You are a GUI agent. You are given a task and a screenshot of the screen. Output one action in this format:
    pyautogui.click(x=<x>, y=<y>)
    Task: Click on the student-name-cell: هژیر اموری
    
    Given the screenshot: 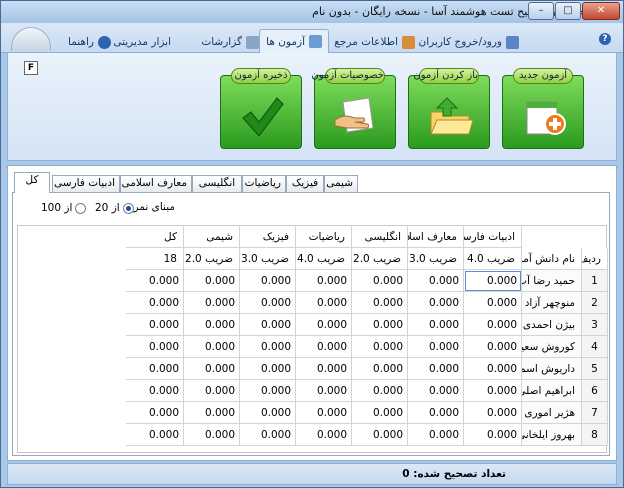 What is the action you would take?
    pyautogui.click(x=552, y=413)
    